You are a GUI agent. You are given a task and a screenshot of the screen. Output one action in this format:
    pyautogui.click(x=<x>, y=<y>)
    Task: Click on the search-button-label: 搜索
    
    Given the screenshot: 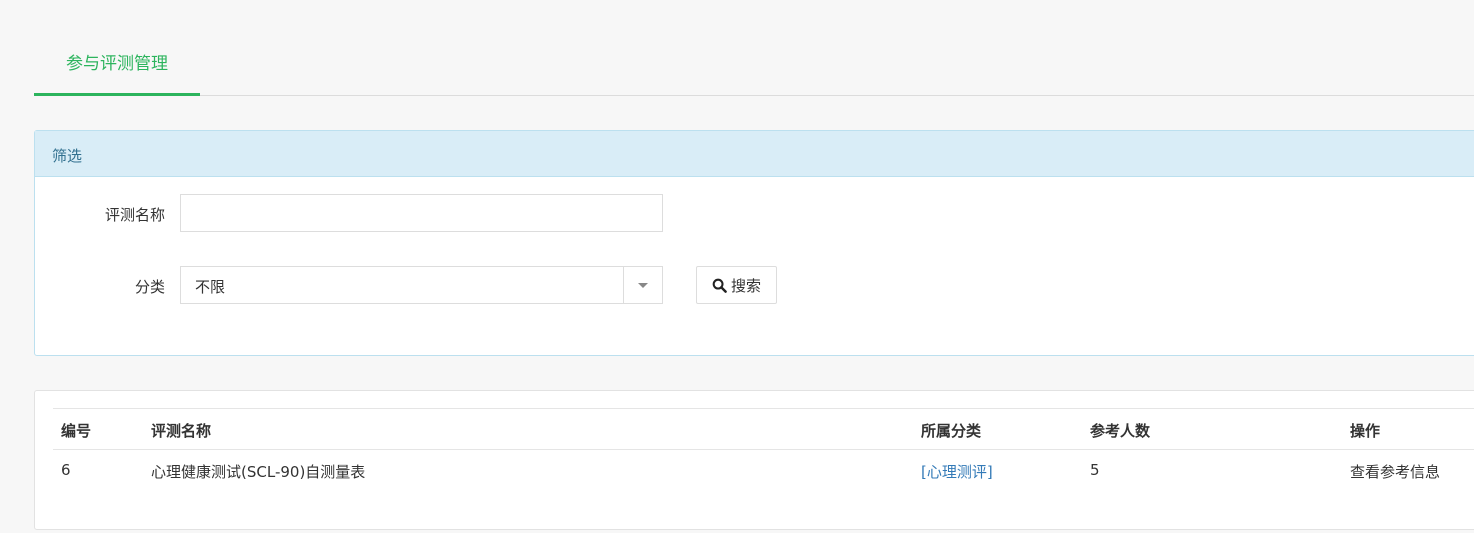 What is the action you would take?
    pyautogui.click(x=745, y=285)
    